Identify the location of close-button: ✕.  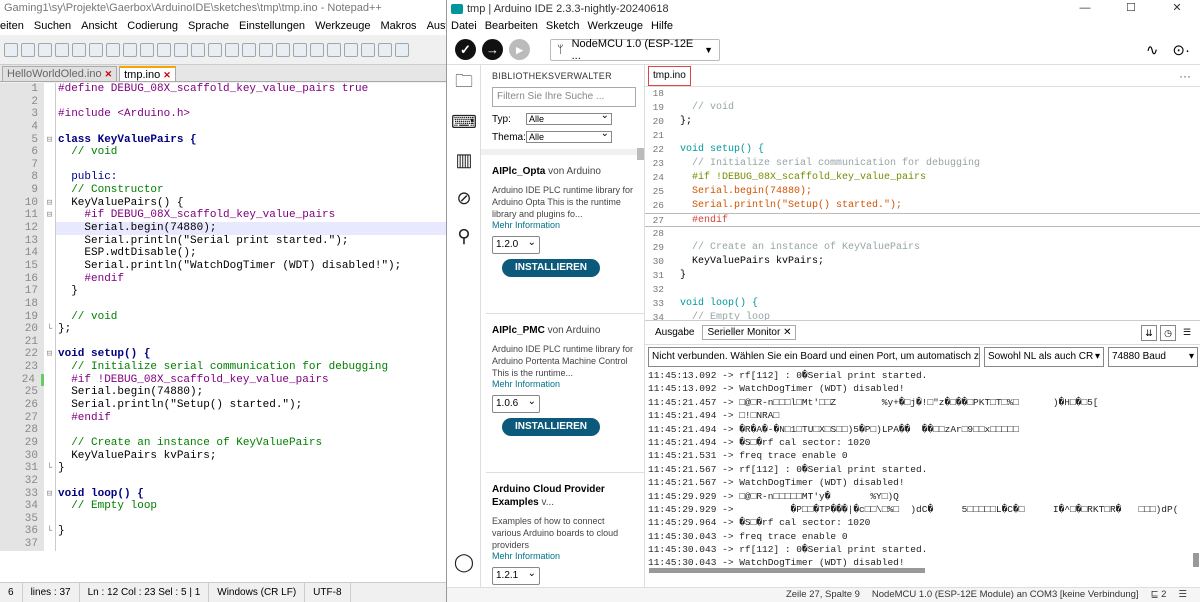
(1177, 8).